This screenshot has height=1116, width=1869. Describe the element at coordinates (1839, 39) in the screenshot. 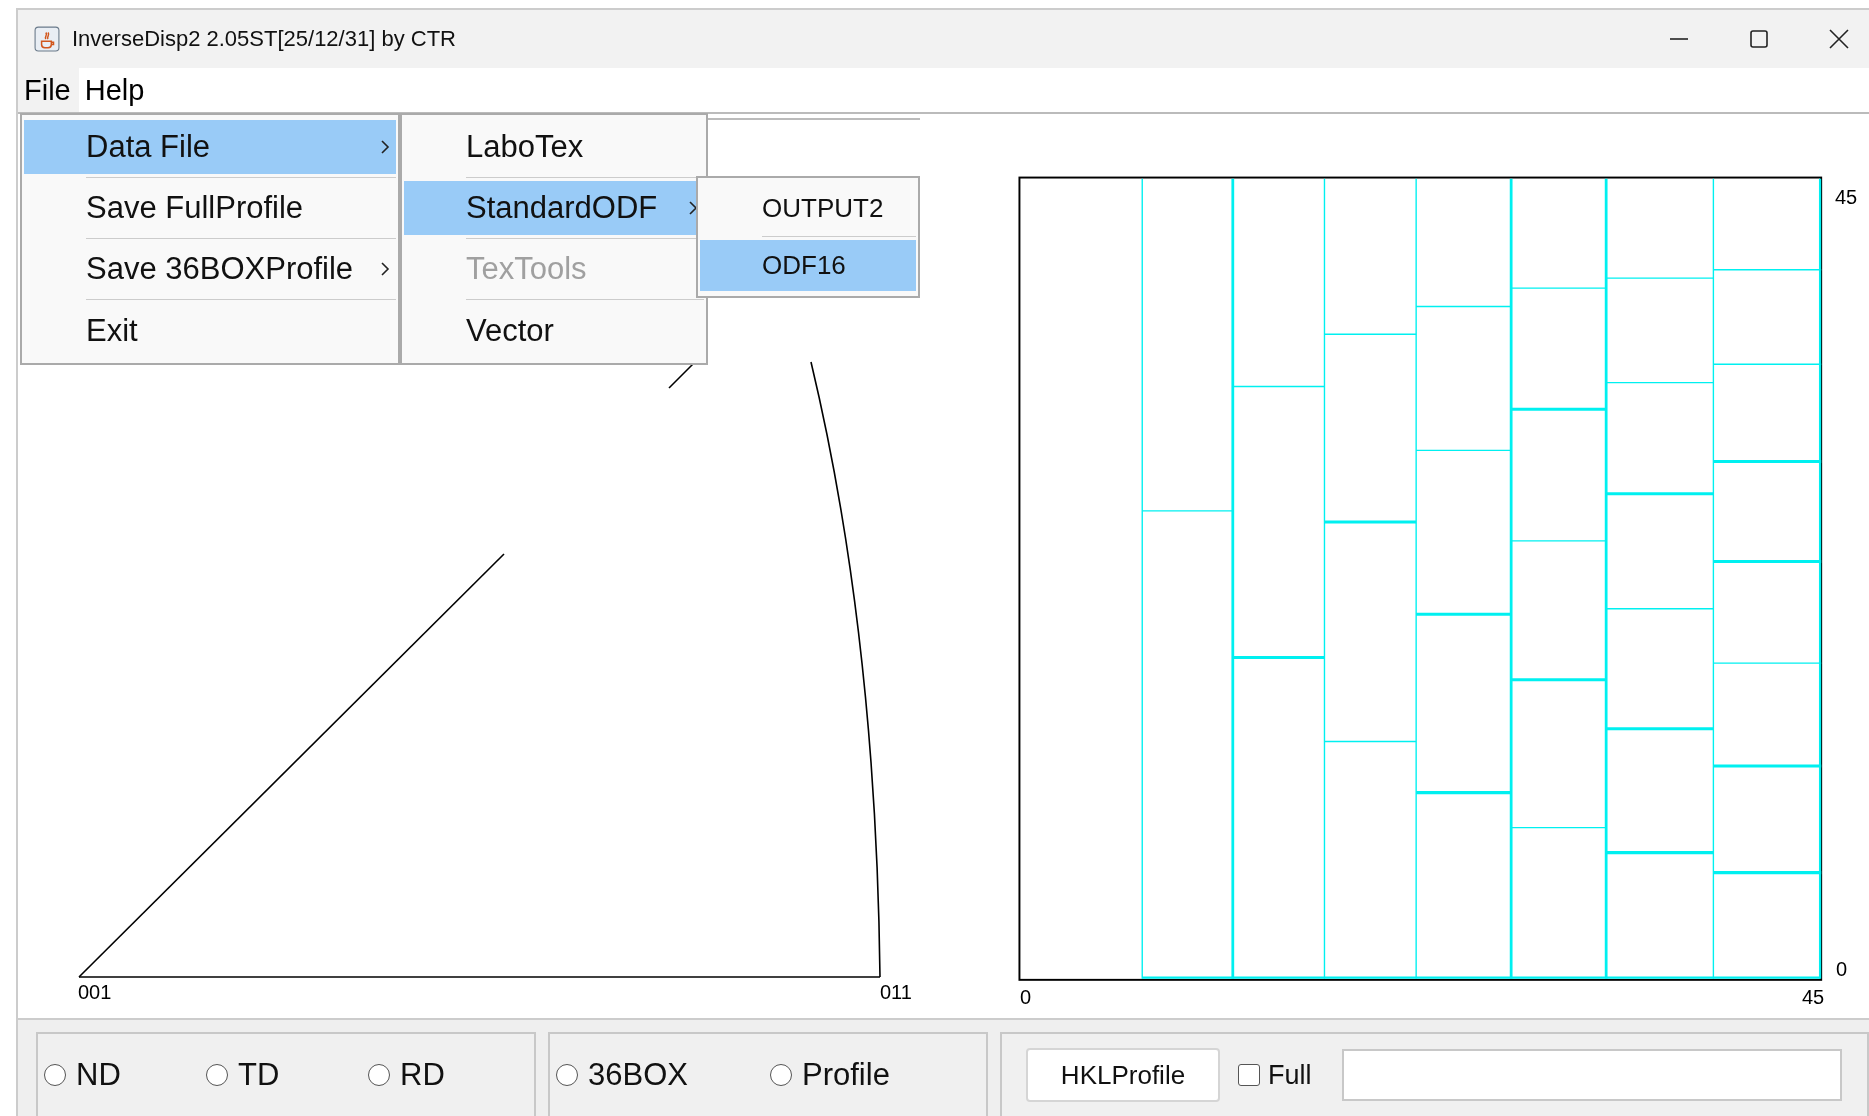

I see `close-icon` at that location.